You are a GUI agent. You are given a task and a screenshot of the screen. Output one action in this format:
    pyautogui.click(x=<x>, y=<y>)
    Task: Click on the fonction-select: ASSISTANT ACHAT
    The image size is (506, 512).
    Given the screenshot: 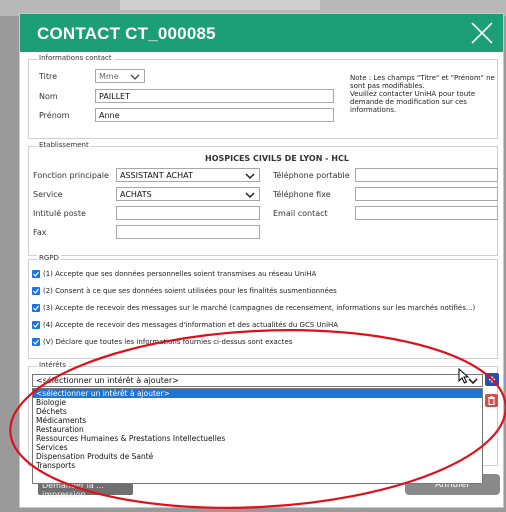 What is the action you would take?
    pyautogui.click(x=188, y=175)
    